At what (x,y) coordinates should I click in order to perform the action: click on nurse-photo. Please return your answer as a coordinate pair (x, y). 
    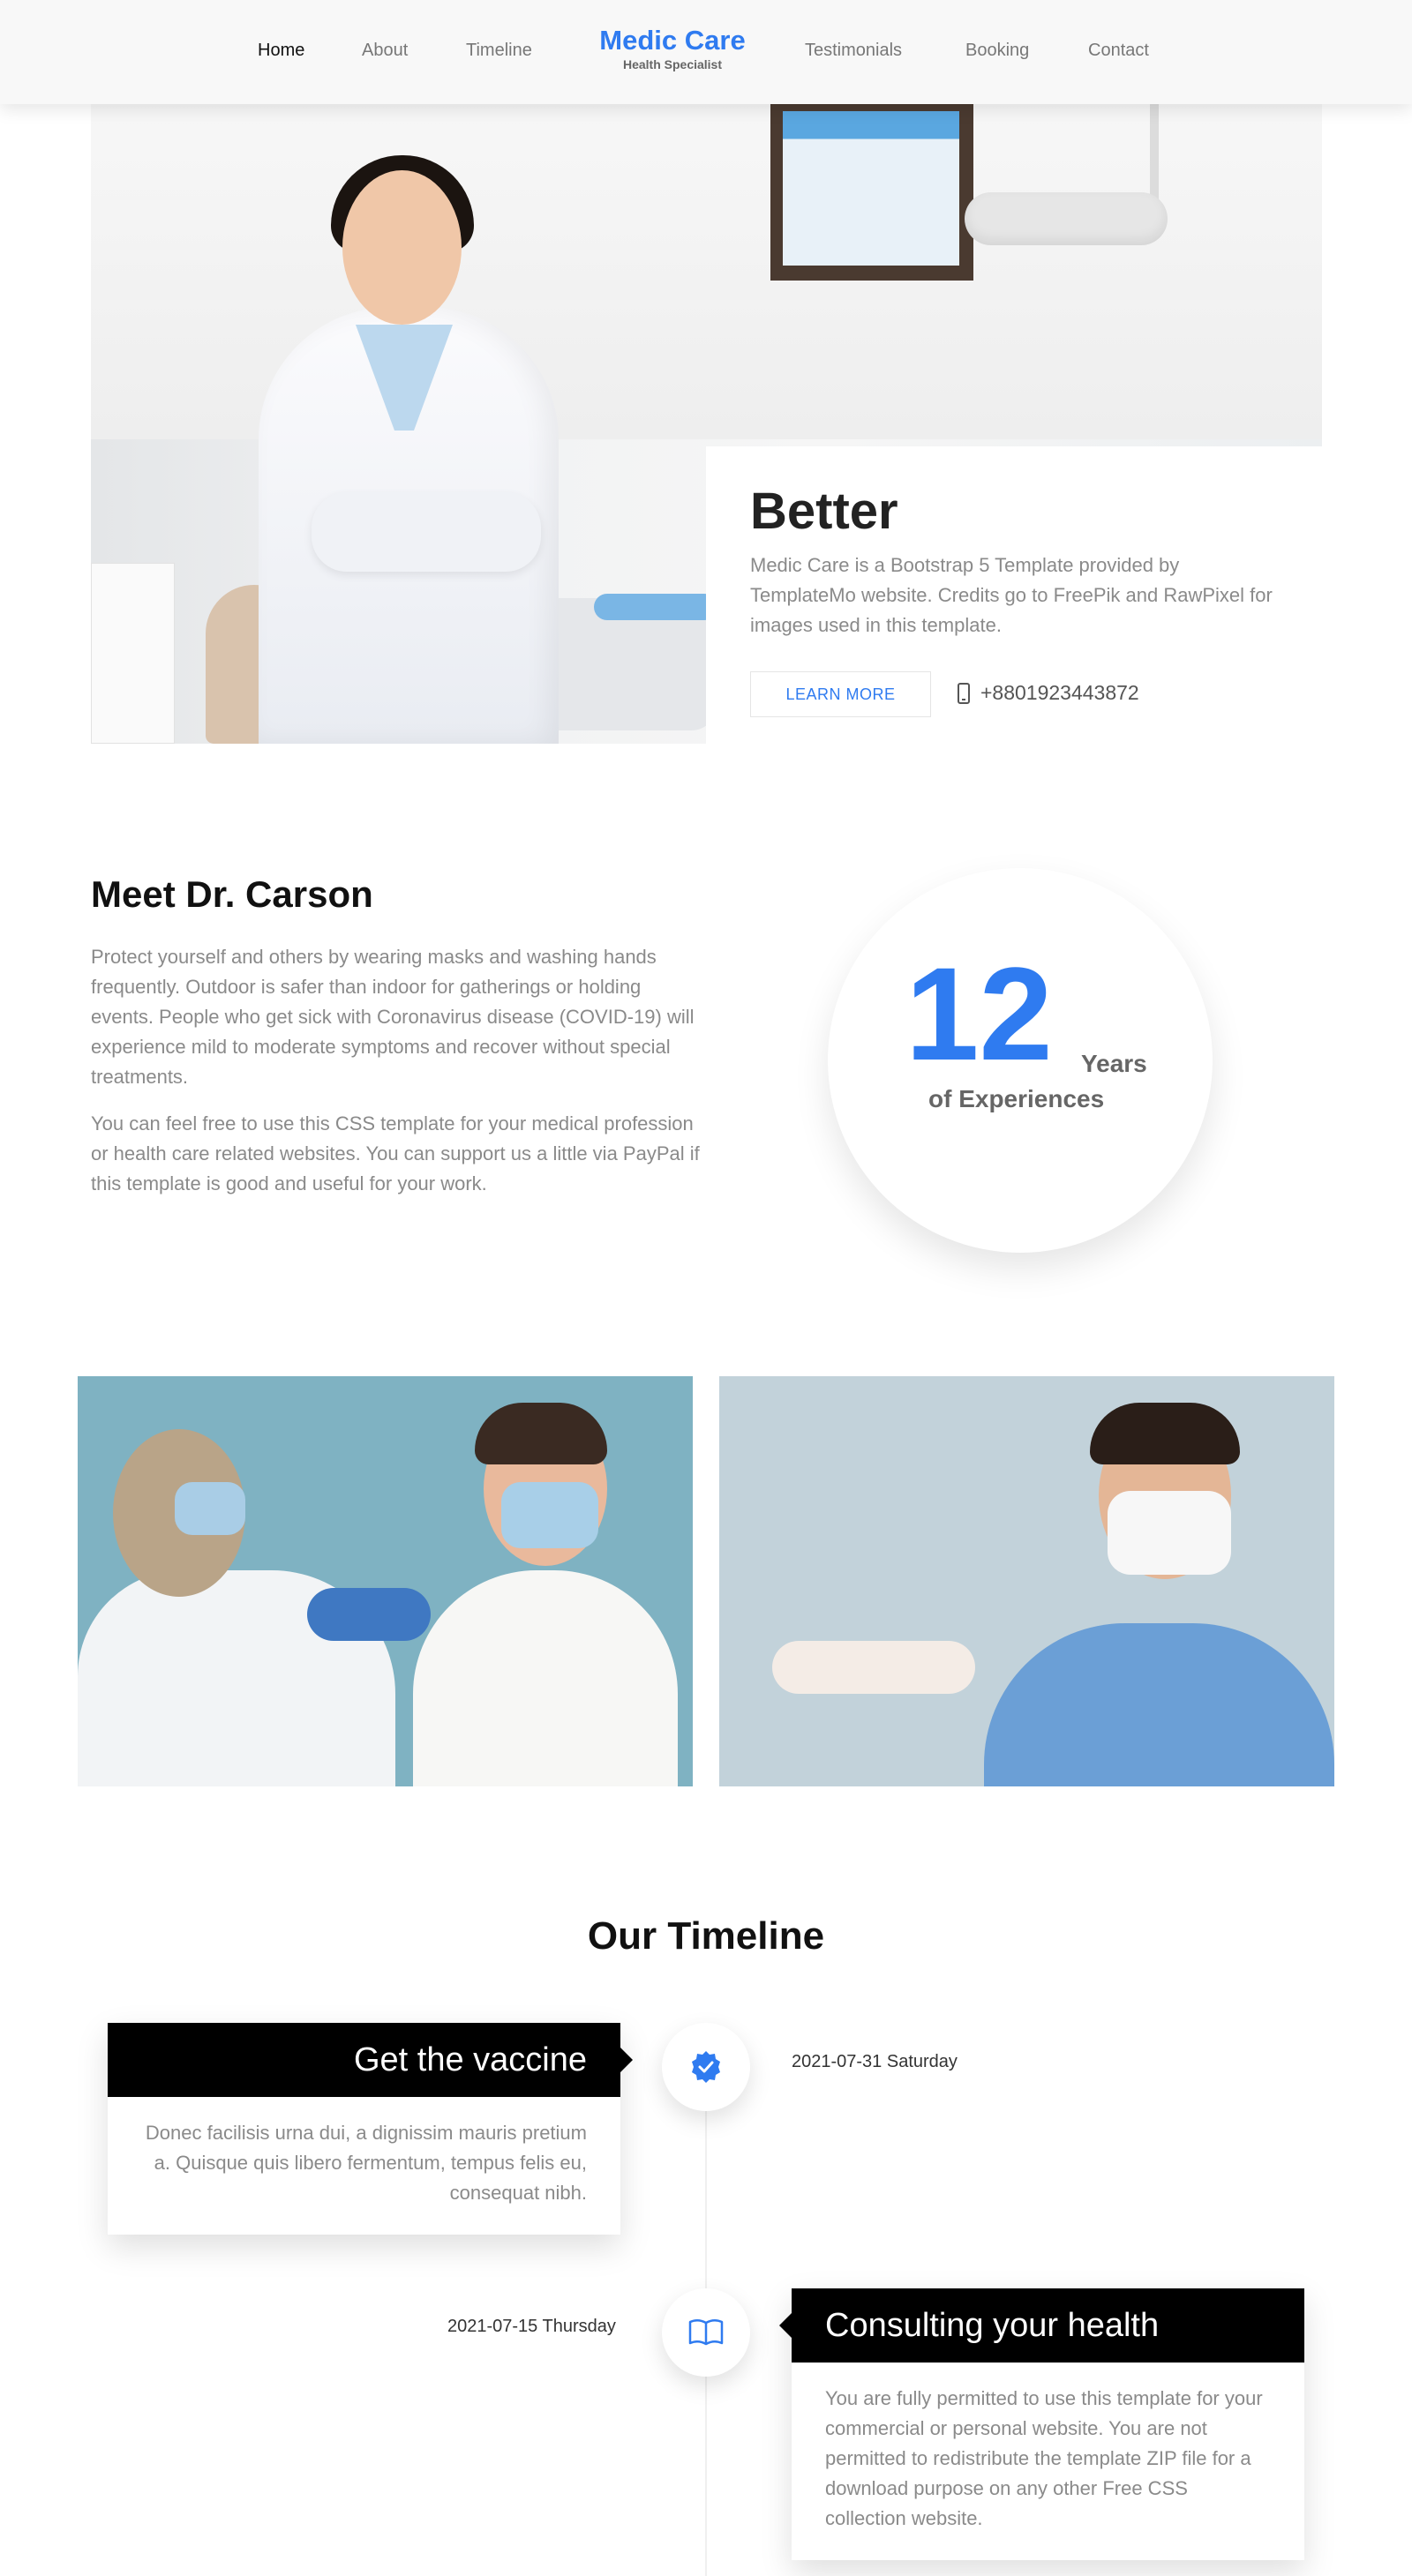
    Looking at the image, I should click on (1026, 1581).